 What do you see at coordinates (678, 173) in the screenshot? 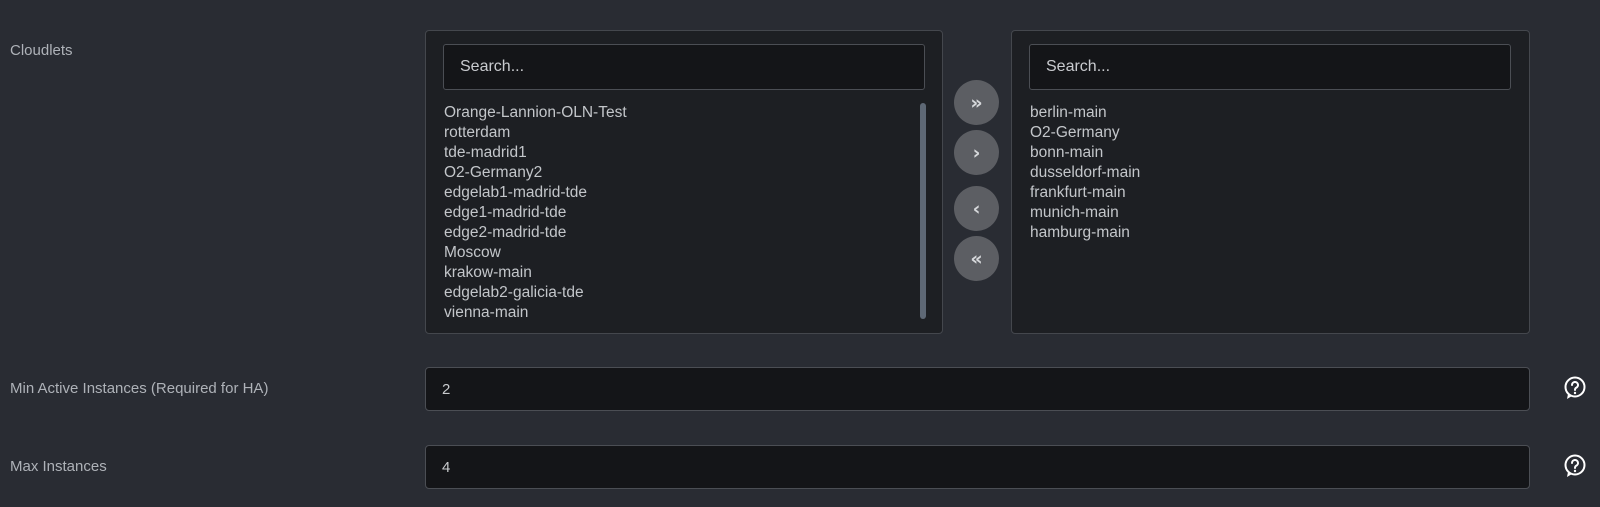
I see `list-item: O2-Germany2` at bounding box center [678, 173].